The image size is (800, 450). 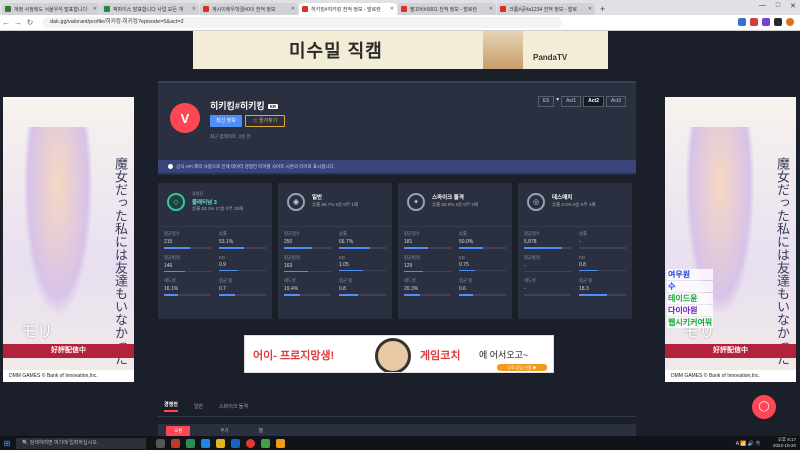 I want to click on browser-tab: 팔꼬비#0001 전적 정보 - 발로란 ✕, so click(x=447, y=9).